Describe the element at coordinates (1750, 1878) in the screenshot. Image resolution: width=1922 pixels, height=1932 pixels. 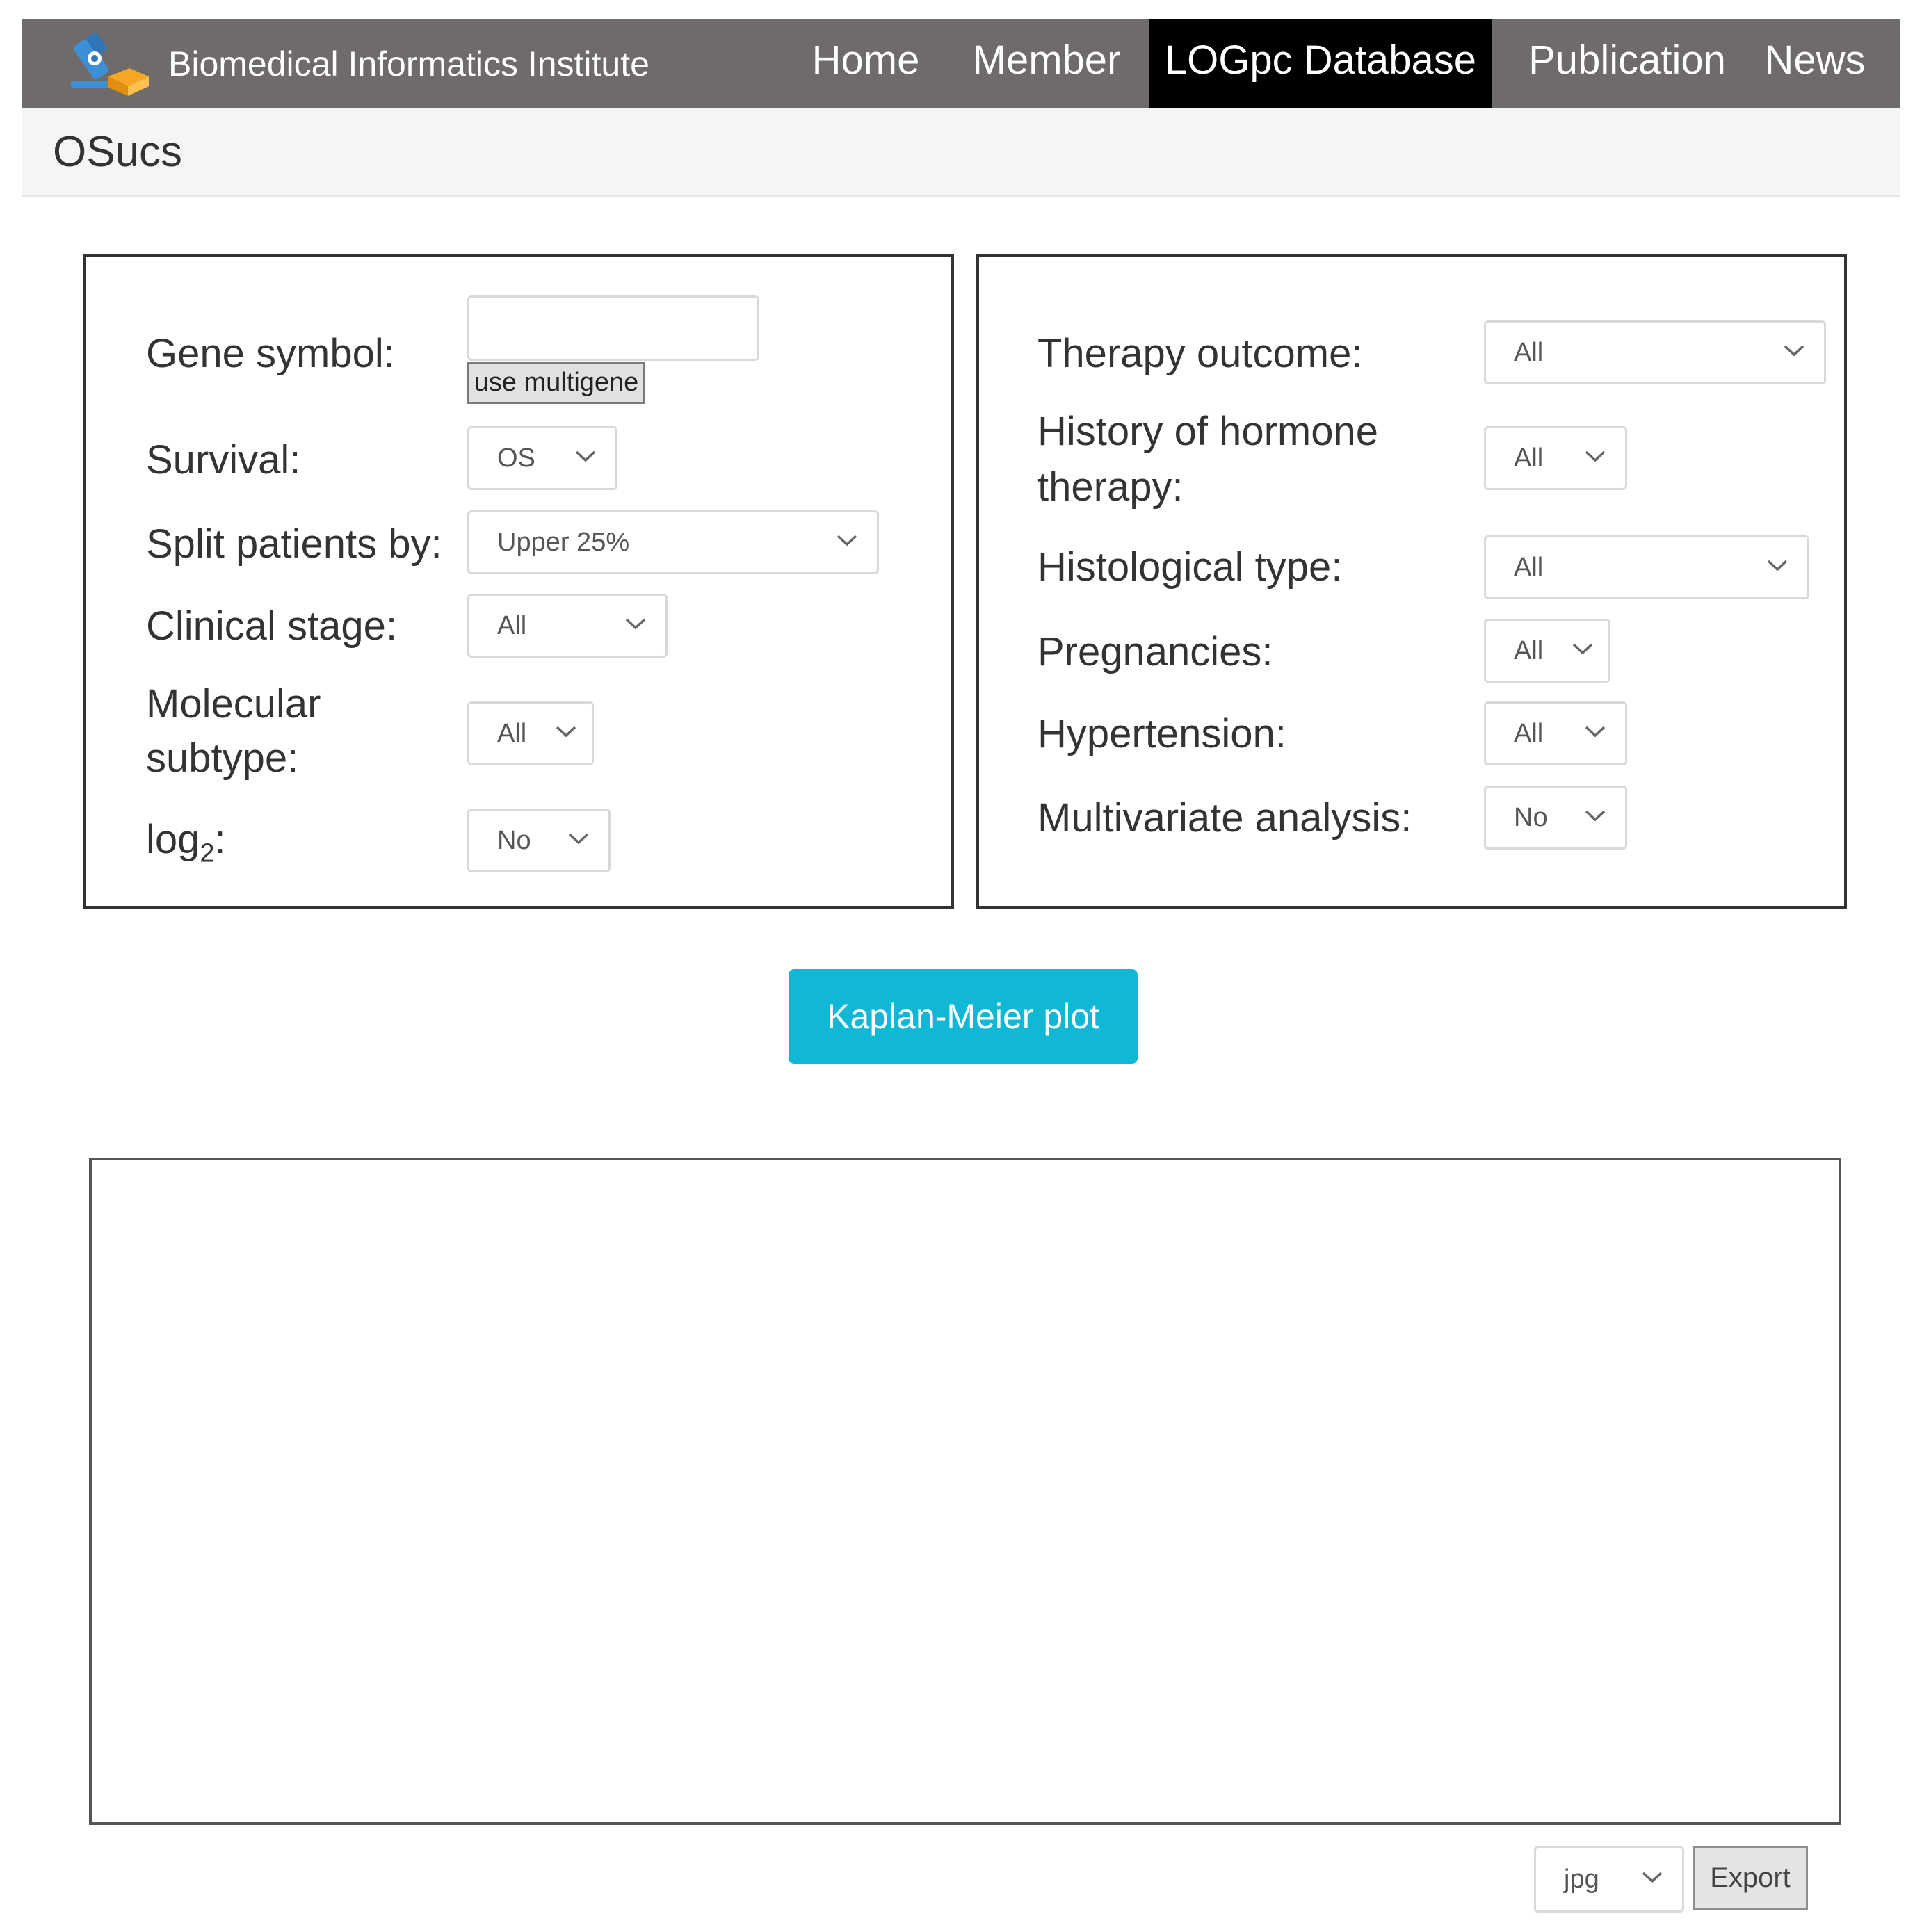
I see `export-button: Export` at that location.